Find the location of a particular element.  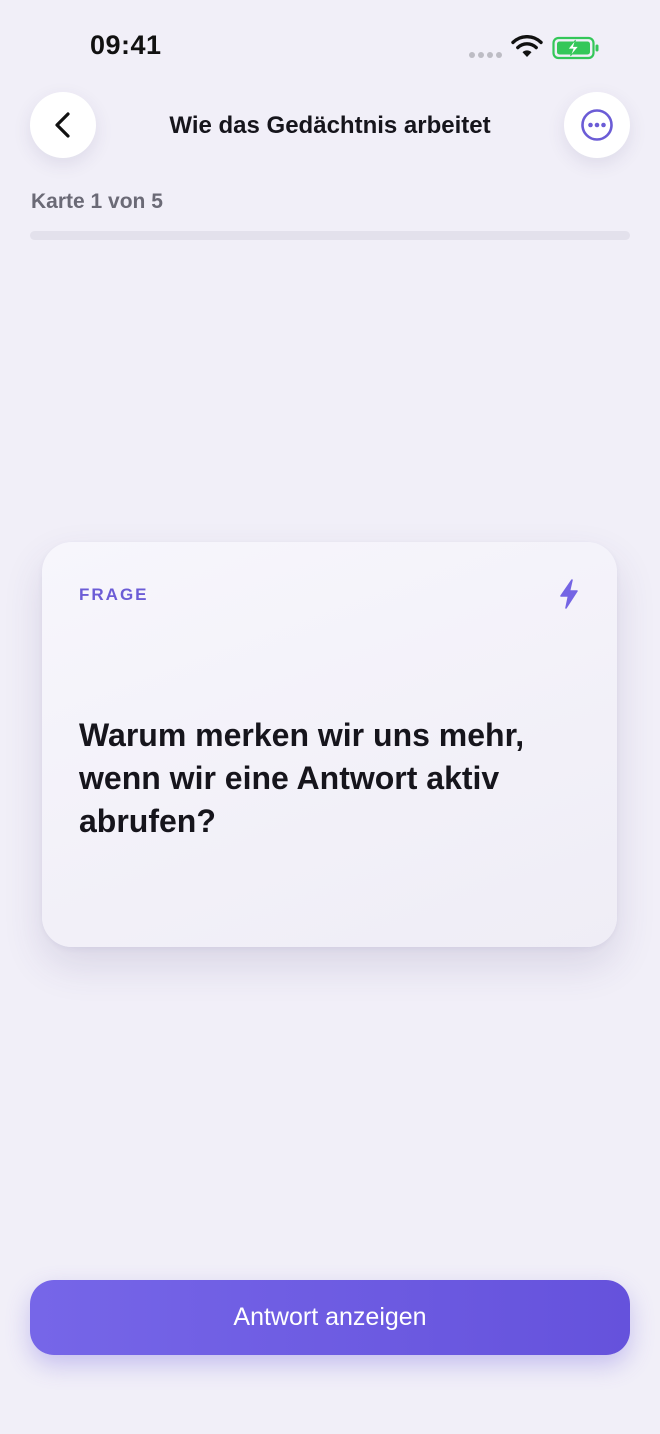

back-button is located at coordinates (63, 125).